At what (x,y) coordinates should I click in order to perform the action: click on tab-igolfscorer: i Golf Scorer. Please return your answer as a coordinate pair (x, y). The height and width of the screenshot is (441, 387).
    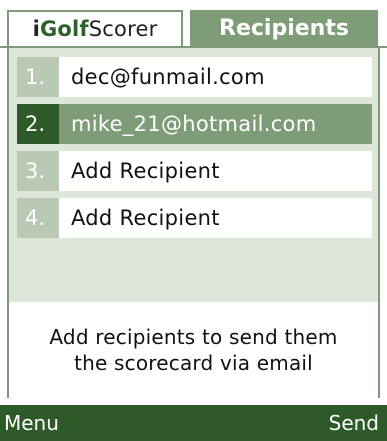
    Looking at the image, I should click on (95, 28).